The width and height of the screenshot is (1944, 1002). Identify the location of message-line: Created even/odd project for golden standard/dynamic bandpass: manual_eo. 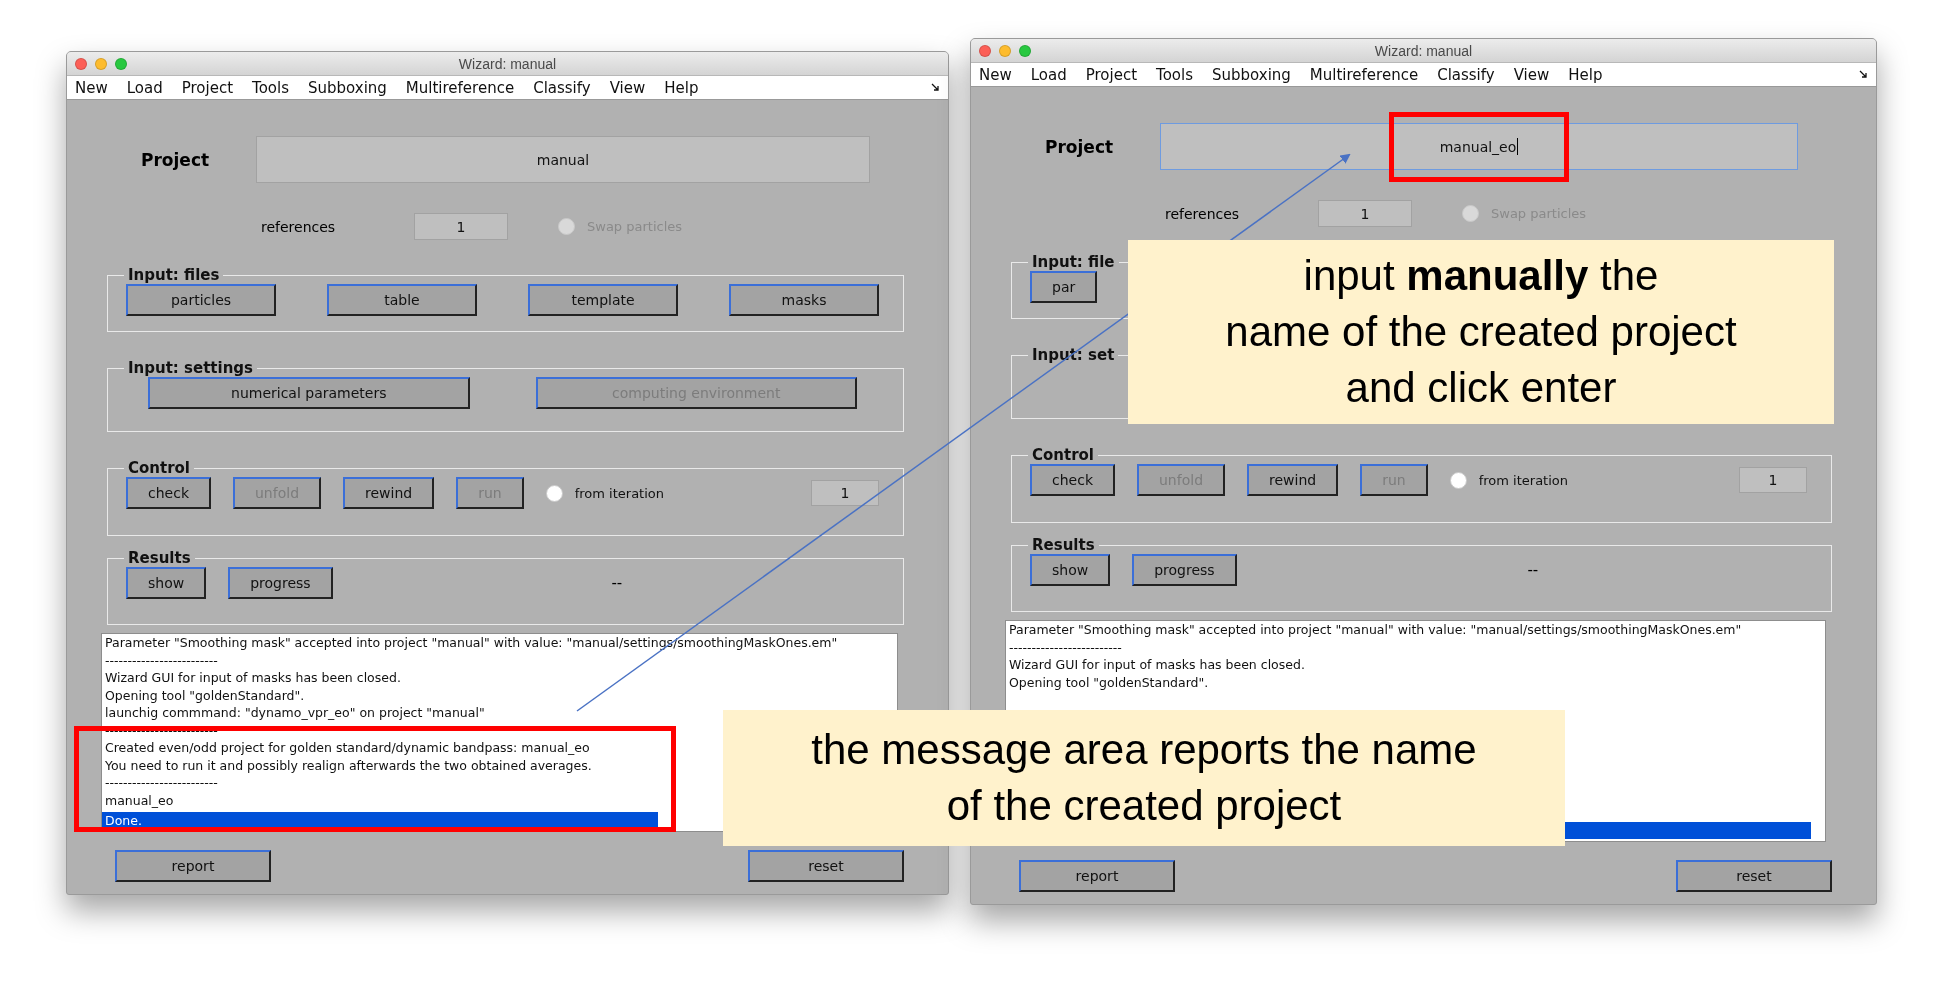
(346, 748).